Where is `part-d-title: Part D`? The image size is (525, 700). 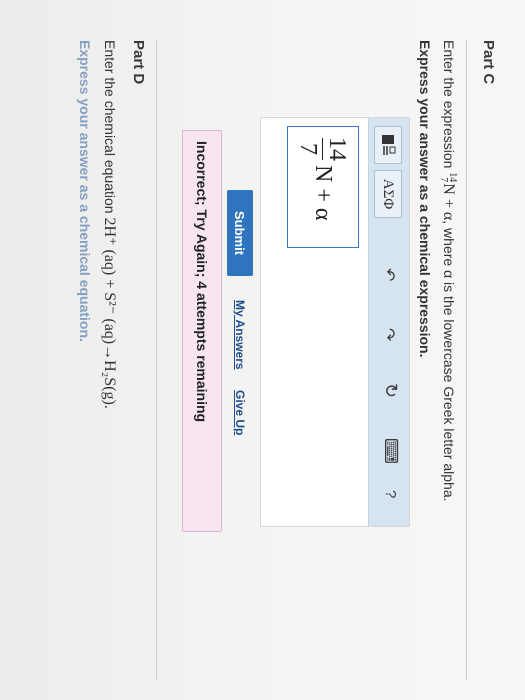
part-d-title: Part D is located at coordinates (138, 62).